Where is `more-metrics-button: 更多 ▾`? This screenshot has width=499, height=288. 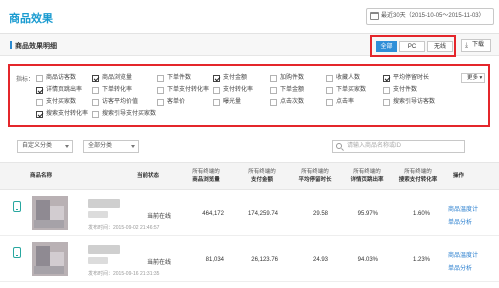
more-metrics-button: 更多 ▾ is located at coordinates (473, 78).